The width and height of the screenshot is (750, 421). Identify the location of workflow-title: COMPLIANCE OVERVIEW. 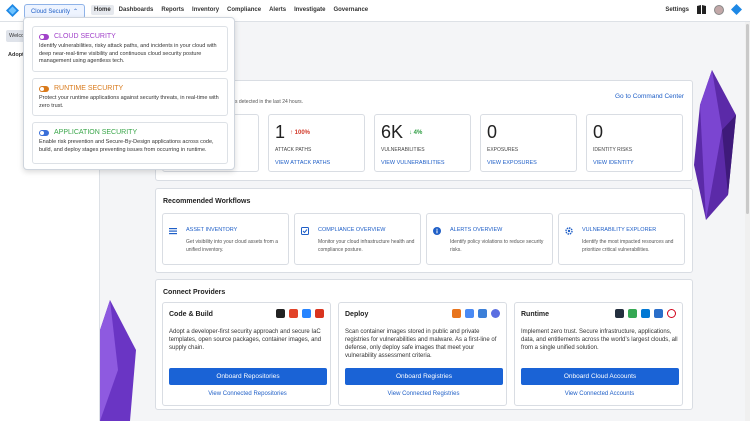
(352, 230).